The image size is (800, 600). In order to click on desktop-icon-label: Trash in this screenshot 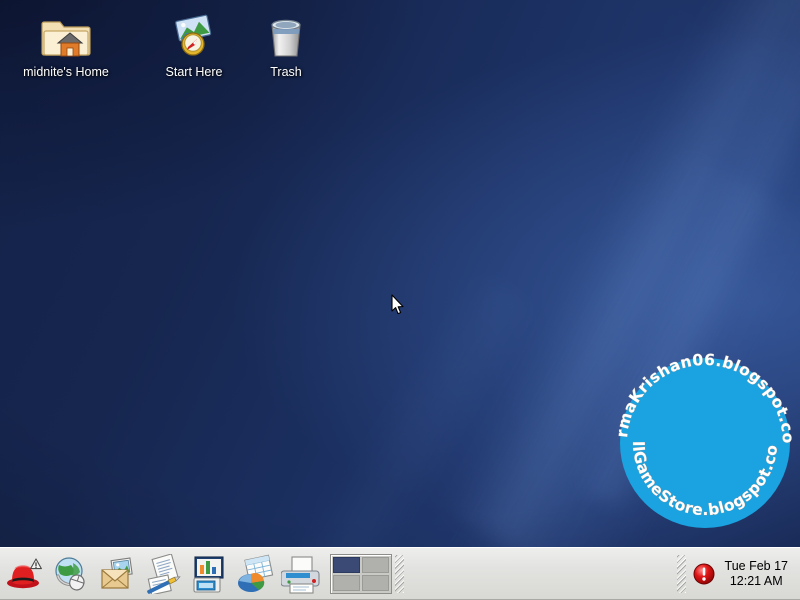, I will do `click(286, 72)`.